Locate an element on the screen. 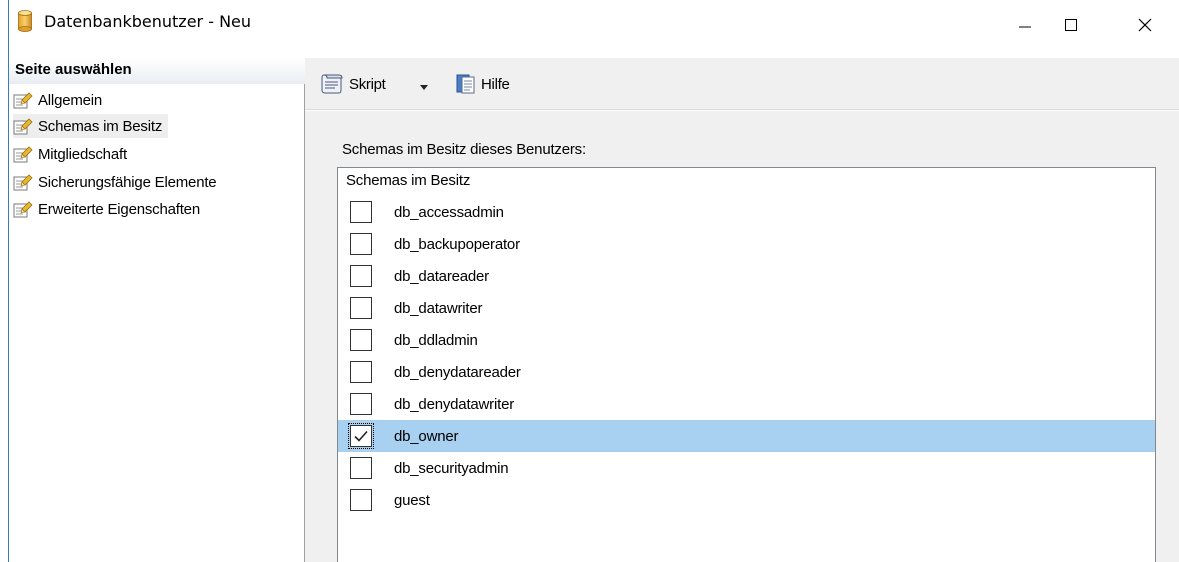 This screenshot has width=1179, height=562. help-button: Hilfe is located at coordinates (482, 84).